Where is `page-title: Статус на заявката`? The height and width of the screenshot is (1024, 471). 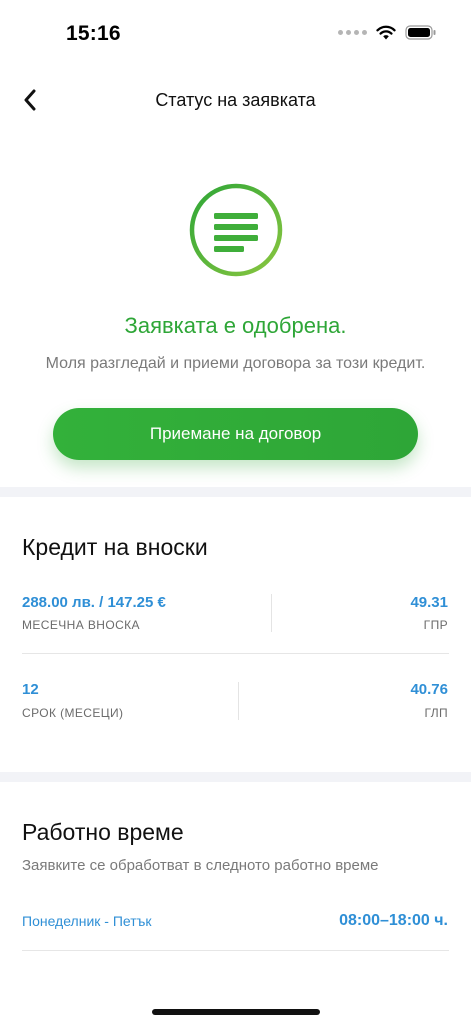 page-title: Статус на заявката is located at coordinates (235, 100).